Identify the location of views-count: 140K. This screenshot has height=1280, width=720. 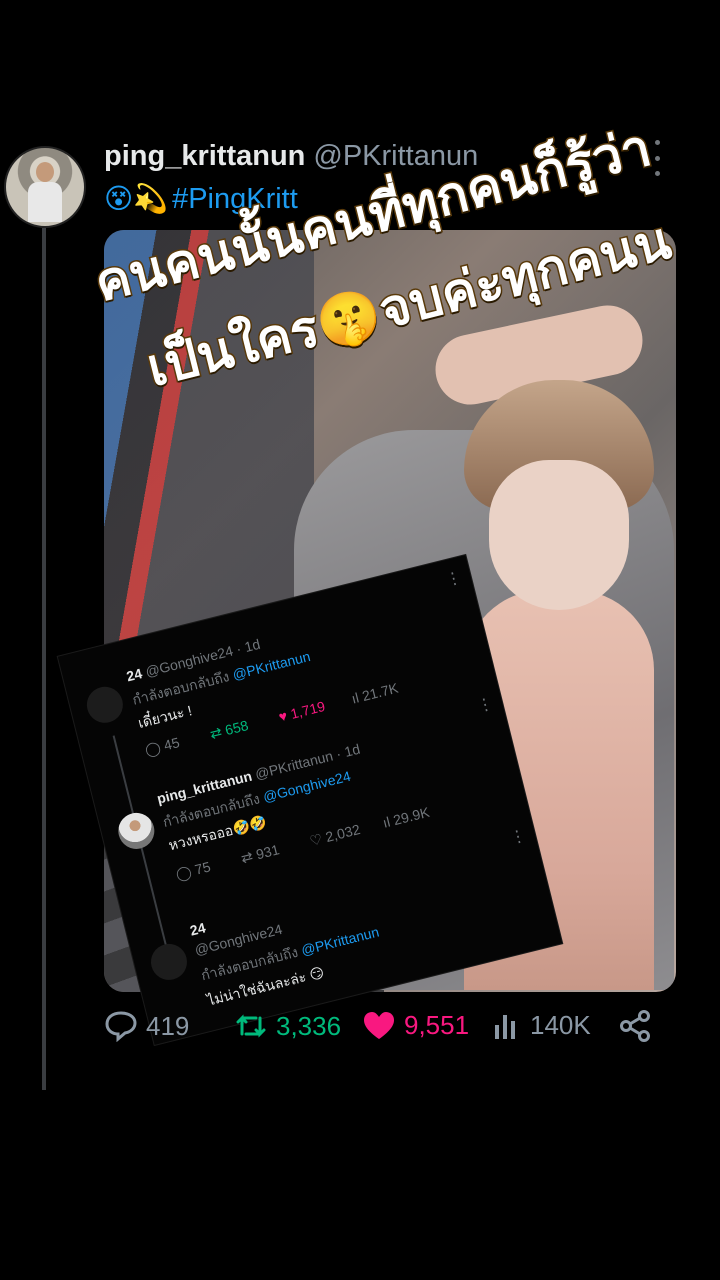
(560, 1025).